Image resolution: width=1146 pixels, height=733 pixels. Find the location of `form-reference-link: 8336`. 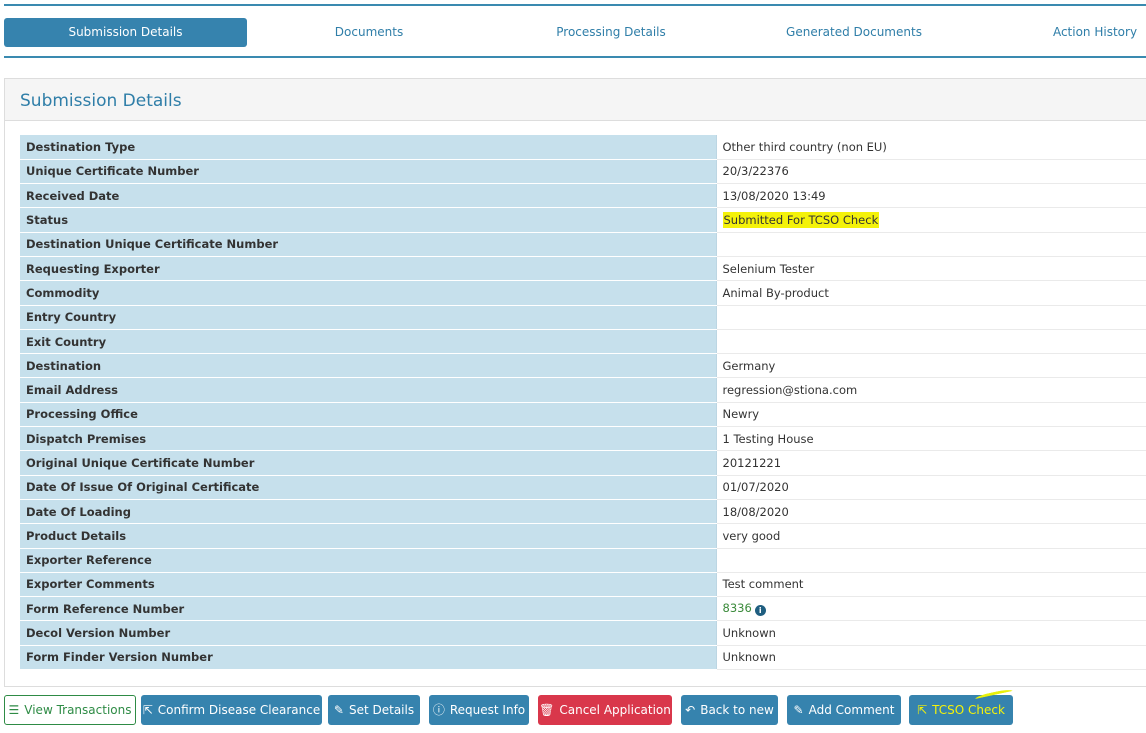

form-reference-link: 8336 is located at coordinates (737, 608).